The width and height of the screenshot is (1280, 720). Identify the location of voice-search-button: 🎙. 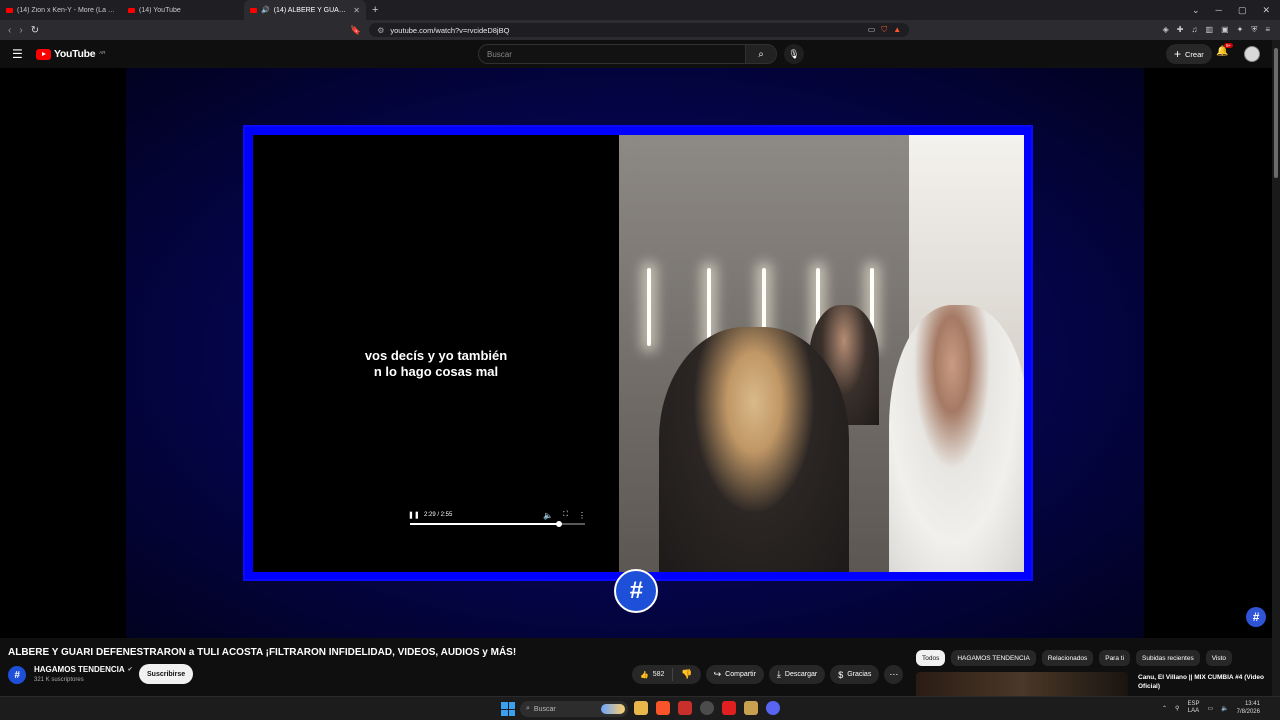
(794, 54).